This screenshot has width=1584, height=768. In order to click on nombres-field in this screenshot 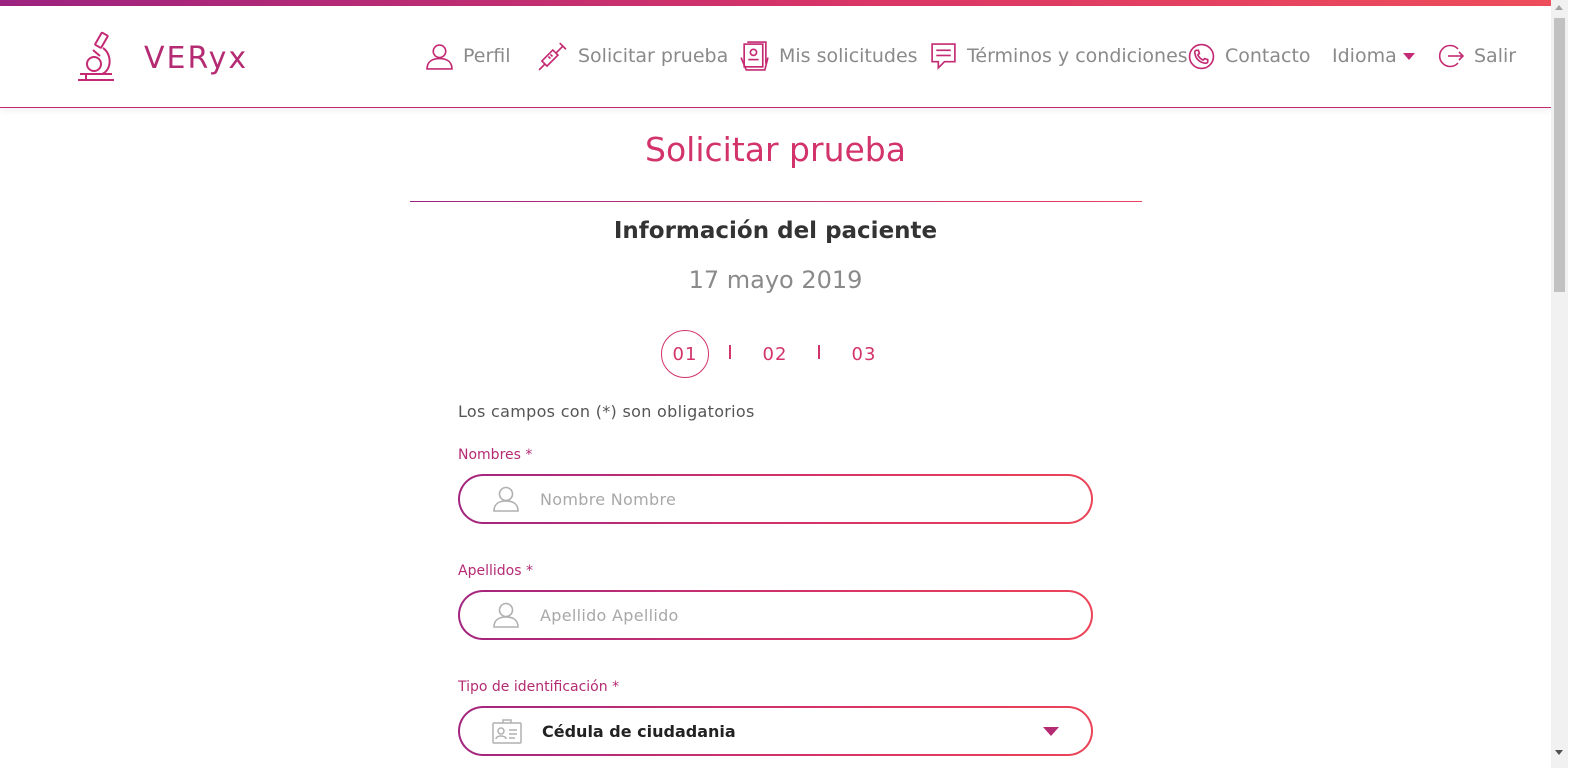, I will do `click(775, 499)`.